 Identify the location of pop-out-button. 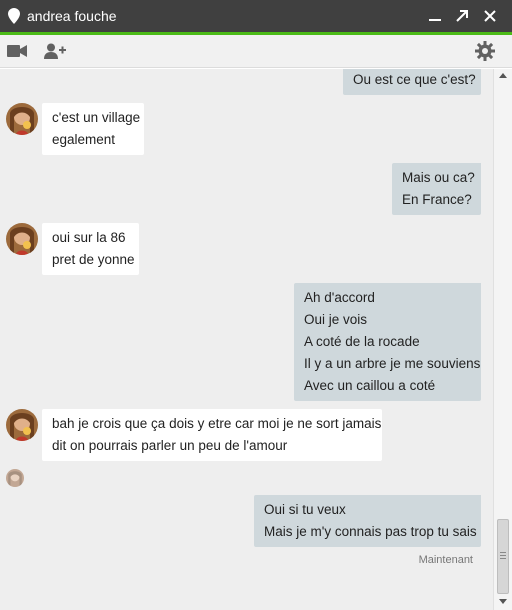
(462, 16).